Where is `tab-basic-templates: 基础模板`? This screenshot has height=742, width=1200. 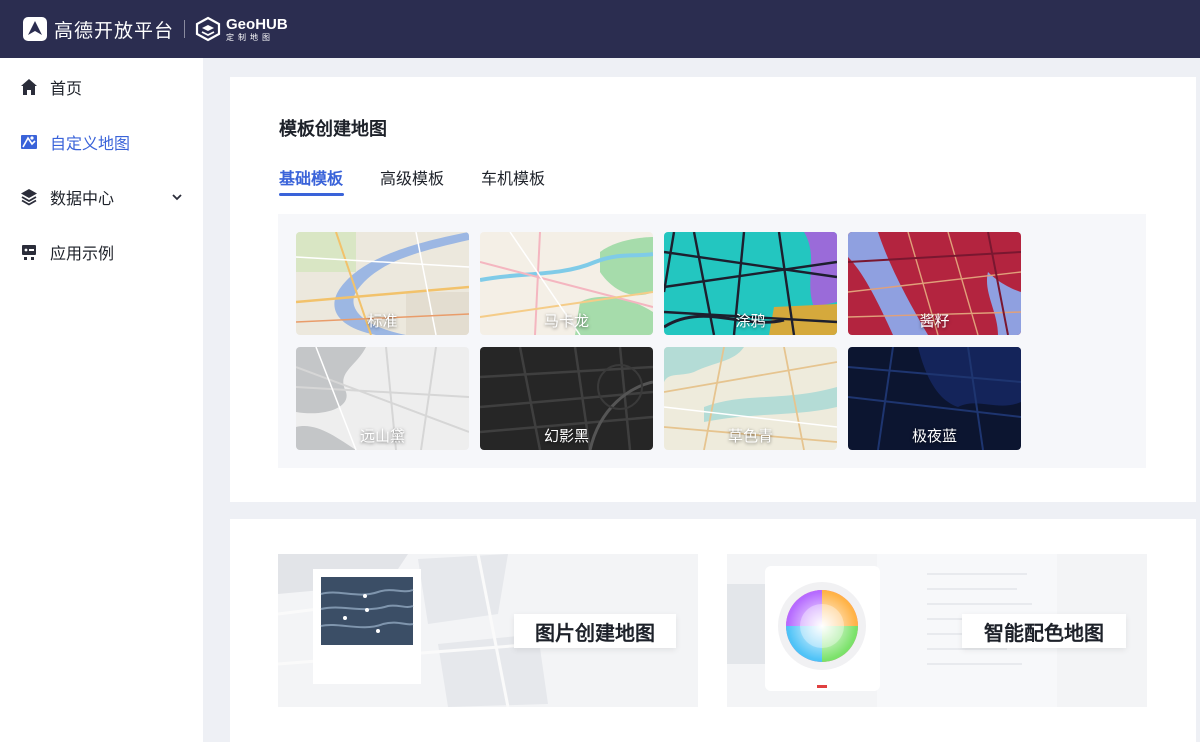
tab-basic-templates: 基础模板 is located at coordinates (311, 177).